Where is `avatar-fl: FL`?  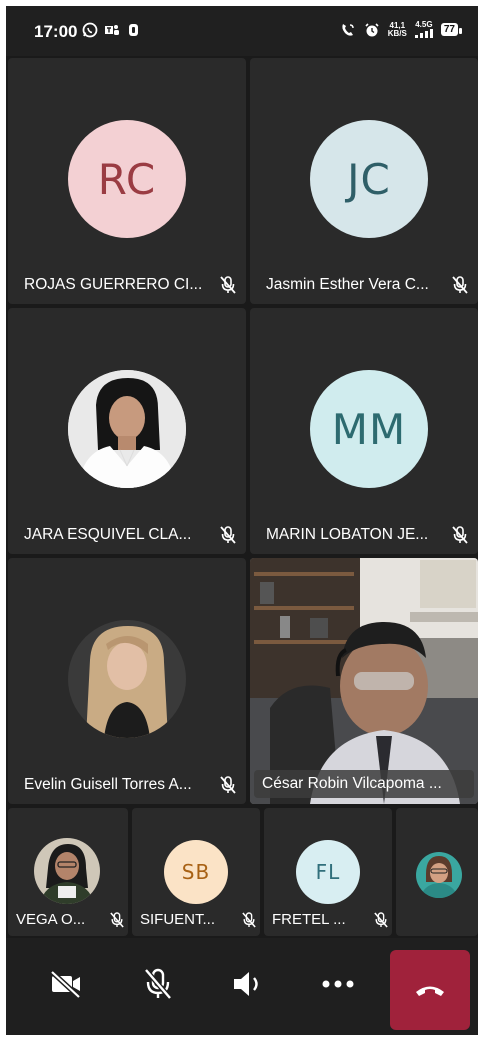
avatar-fl: FL is located at coordinates (328, 872).